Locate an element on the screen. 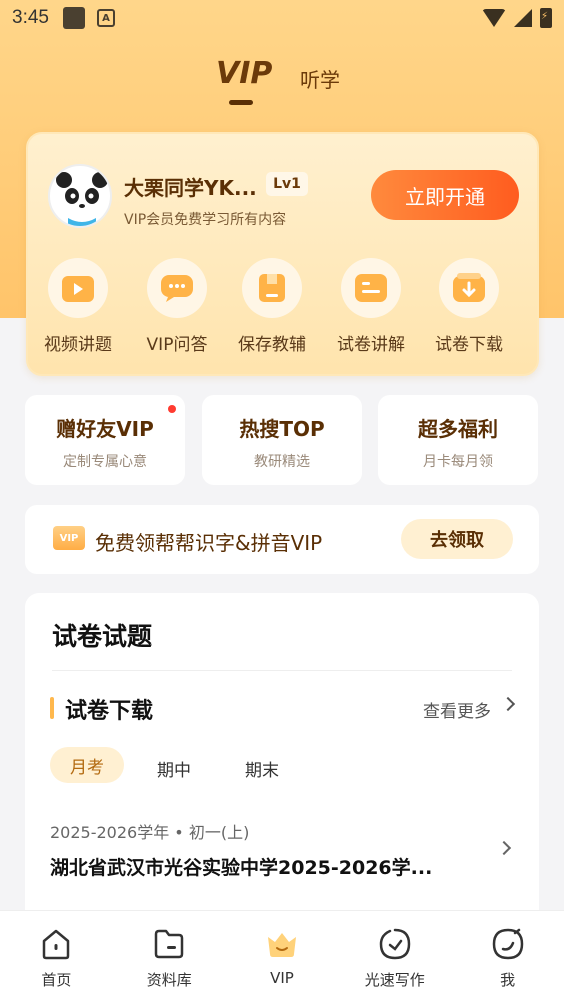 Image resolution: width=564 pixels, height=1004 pixels. chip-midterm: 期中 is located at coordinates (174, 768).